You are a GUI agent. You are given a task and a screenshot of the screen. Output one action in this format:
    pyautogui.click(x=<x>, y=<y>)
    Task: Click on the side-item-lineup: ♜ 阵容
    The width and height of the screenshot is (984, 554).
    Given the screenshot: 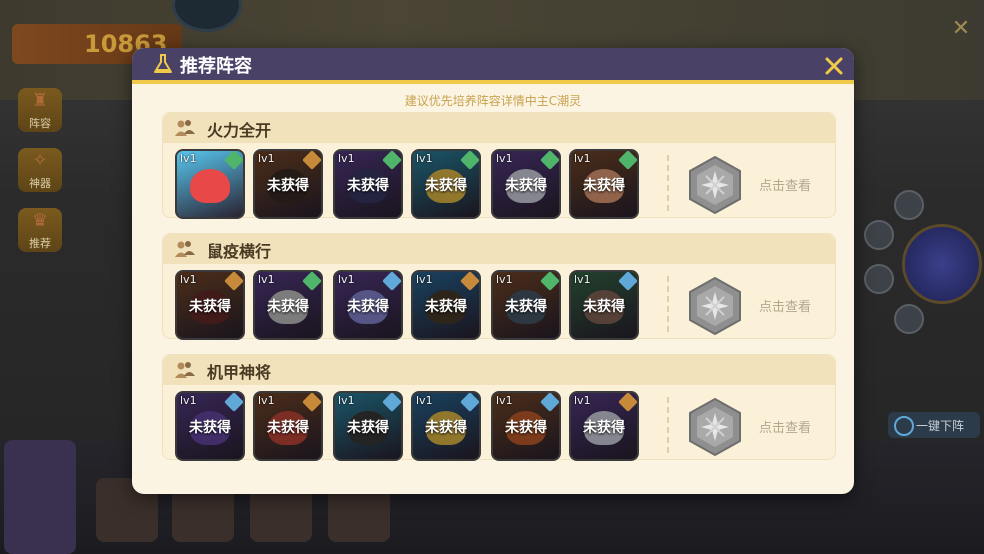 What is the action you would take?
    pyautogui.click(x=40, y=110)
    